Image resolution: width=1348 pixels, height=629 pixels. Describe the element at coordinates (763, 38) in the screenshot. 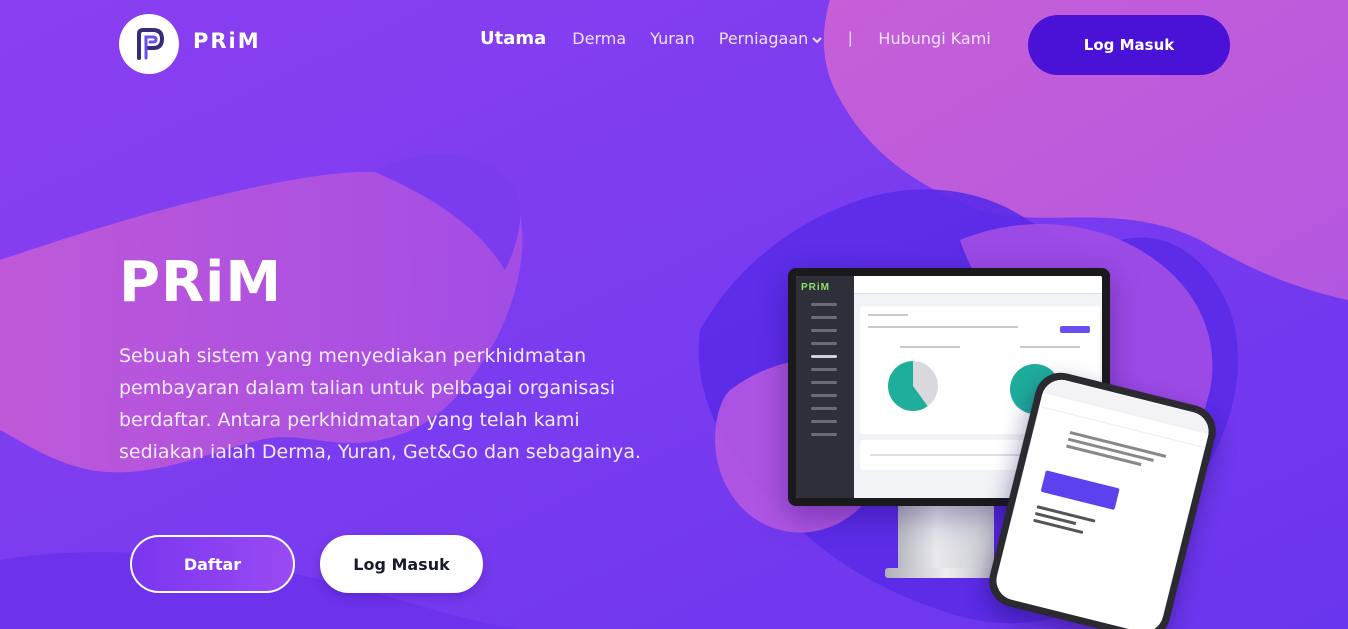

I see `nav-item-perniagaan-label: Perniagaan` at that location.